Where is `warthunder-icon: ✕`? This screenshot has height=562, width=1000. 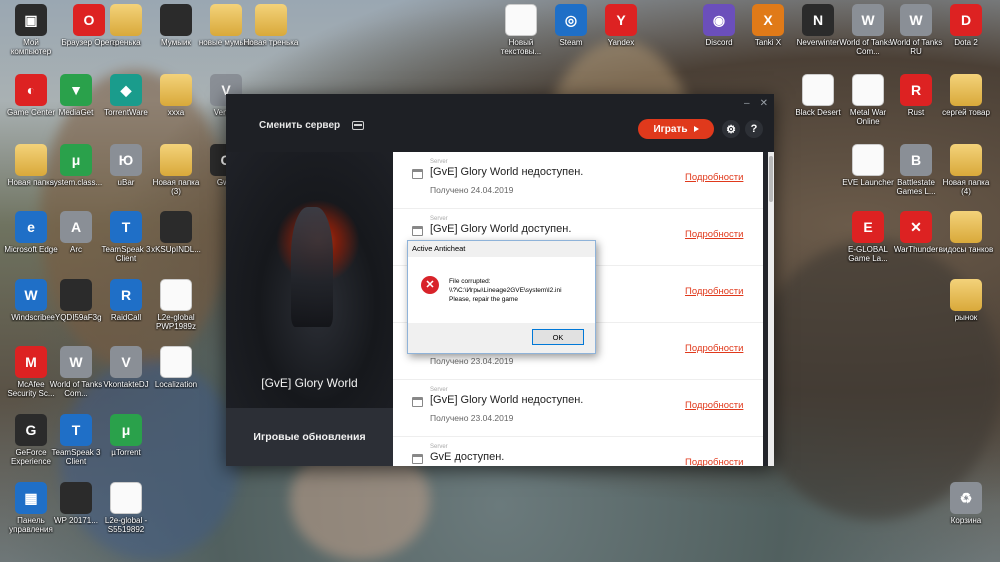 warthunder-icon: ✕ is located at coordinates (916, 227).